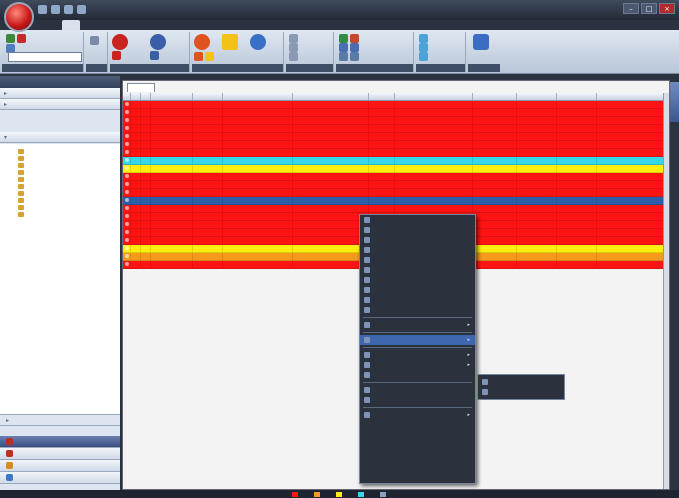  What do you see at coordinates (55, 9) in the screenshot?
I see `refresh-icon` at bounding box center [55, 9].